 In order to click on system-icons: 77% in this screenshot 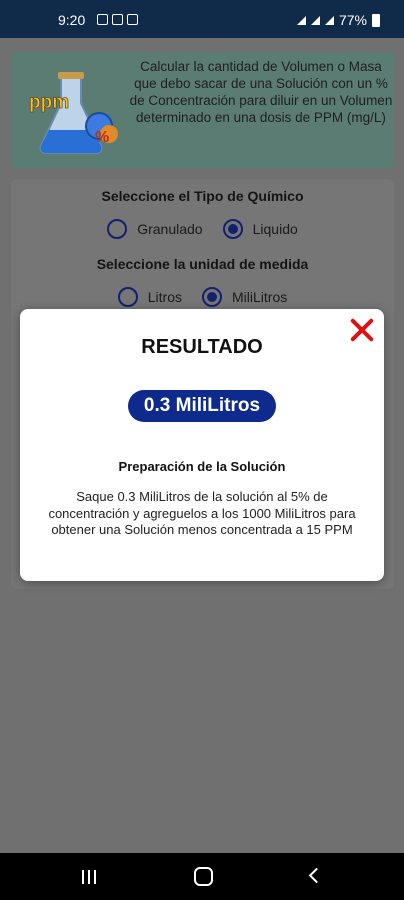, I will do `click(338, 20)`.